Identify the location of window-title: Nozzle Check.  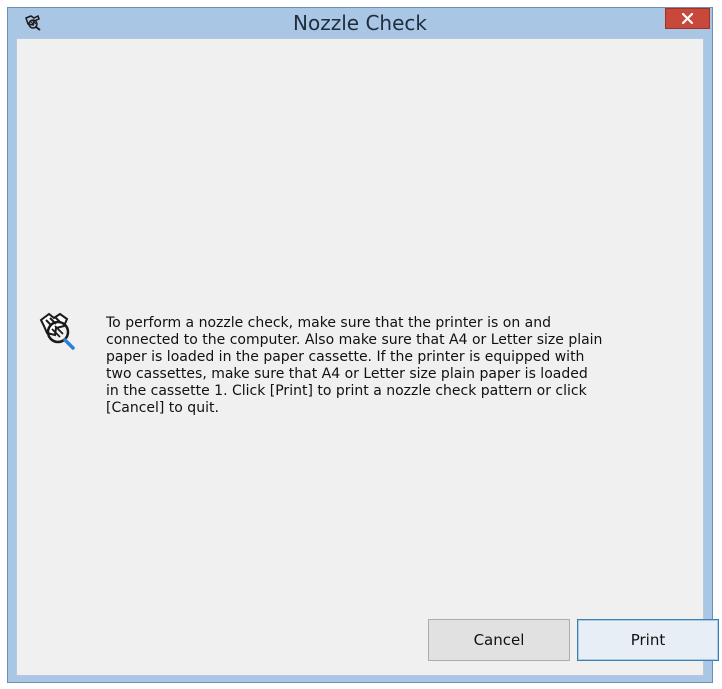
(360, 23).